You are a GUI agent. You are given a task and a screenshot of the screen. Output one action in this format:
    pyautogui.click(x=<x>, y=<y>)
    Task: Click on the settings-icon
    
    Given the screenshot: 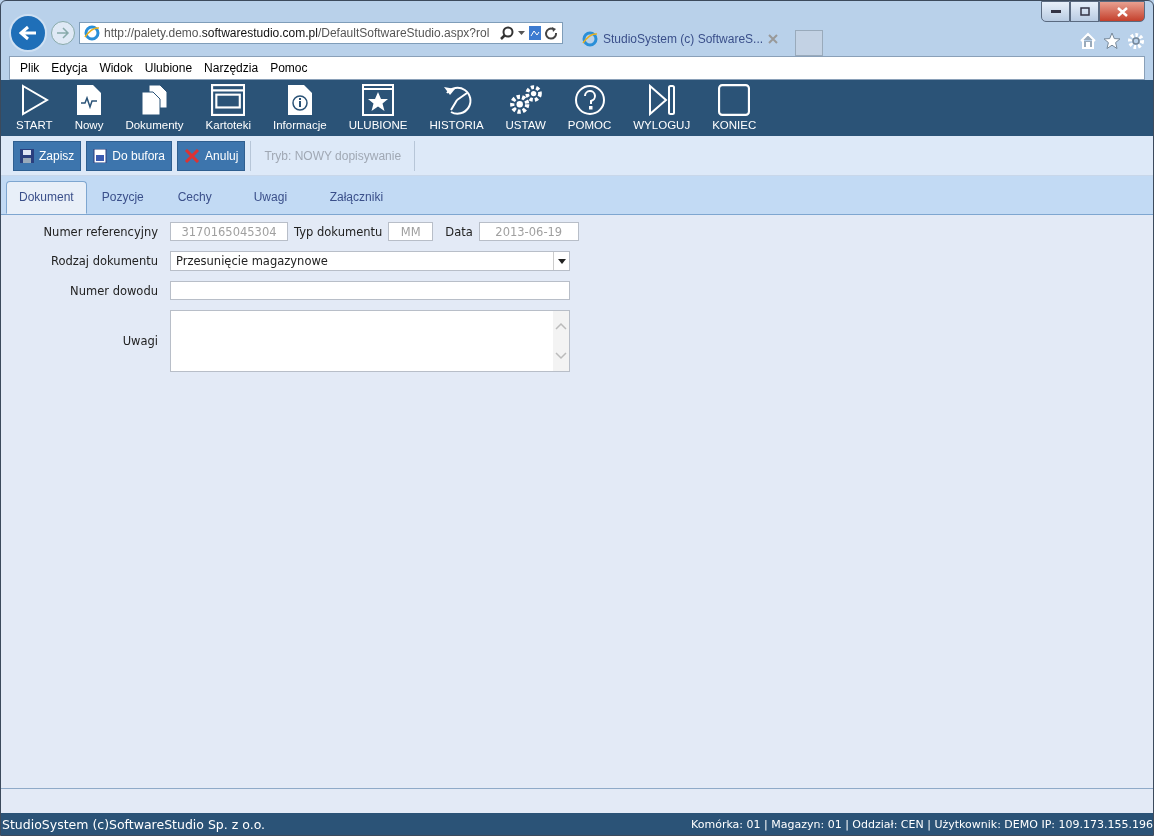 What is the action you would take?
    pyautogui.click(x=1136, y=41)
    